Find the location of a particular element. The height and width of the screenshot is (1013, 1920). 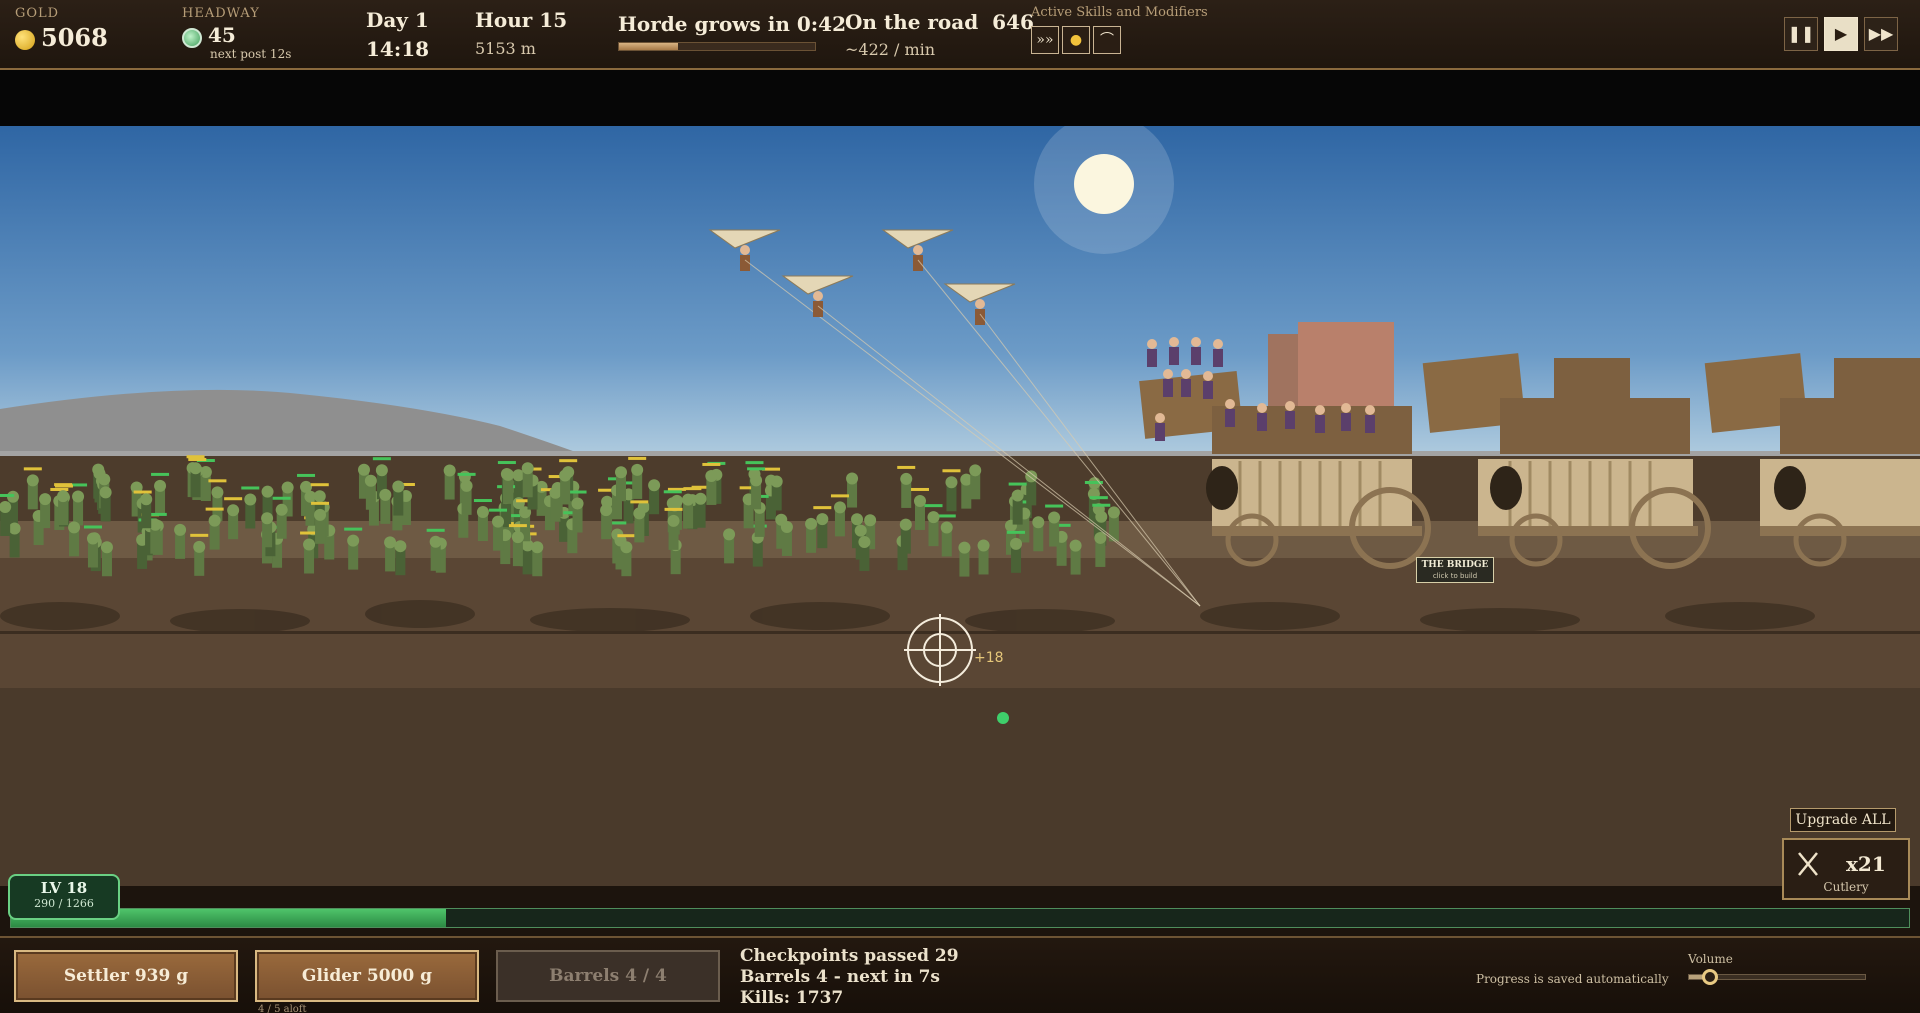

headway-next-post: next post 12s is located at coordinates (251, 54).